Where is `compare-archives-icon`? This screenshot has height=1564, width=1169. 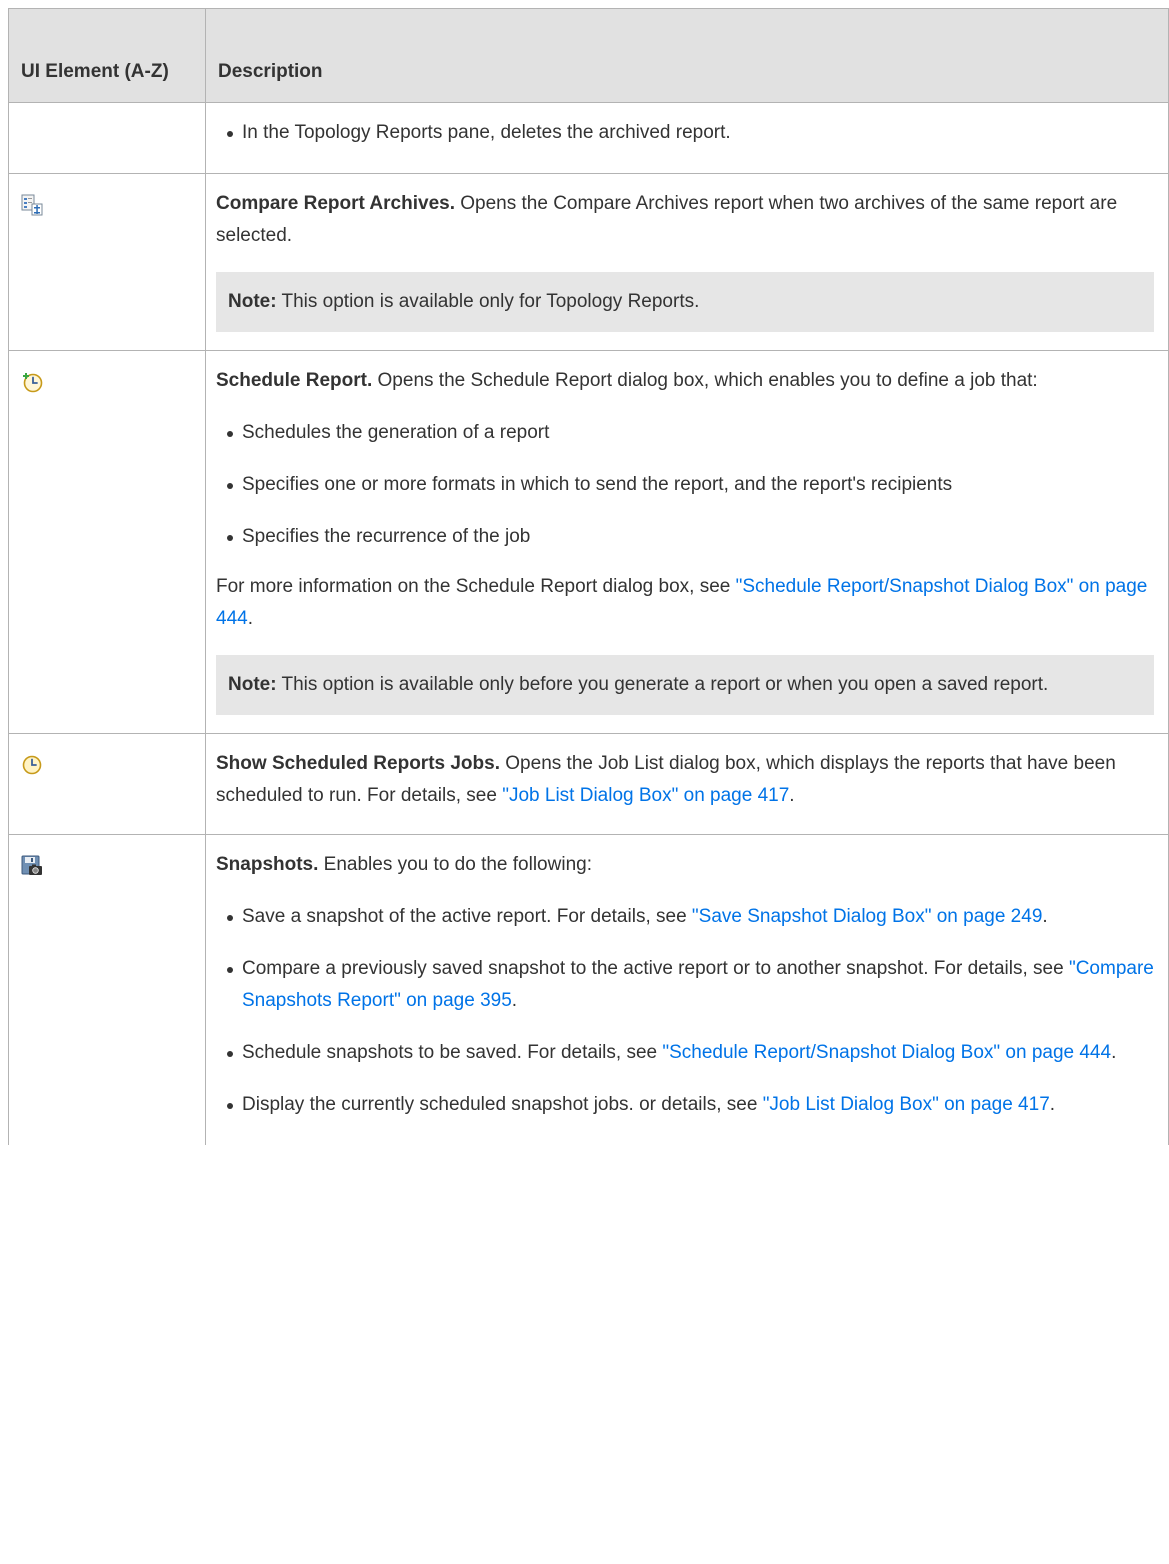 compare-archives-icon is located at coordinates (32, 205).